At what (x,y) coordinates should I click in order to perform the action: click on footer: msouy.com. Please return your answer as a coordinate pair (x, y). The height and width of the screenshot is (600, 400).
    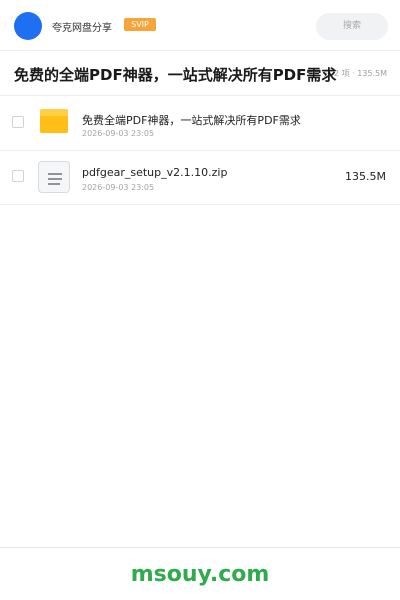
    Looking at the image, I should click on (200, 573).